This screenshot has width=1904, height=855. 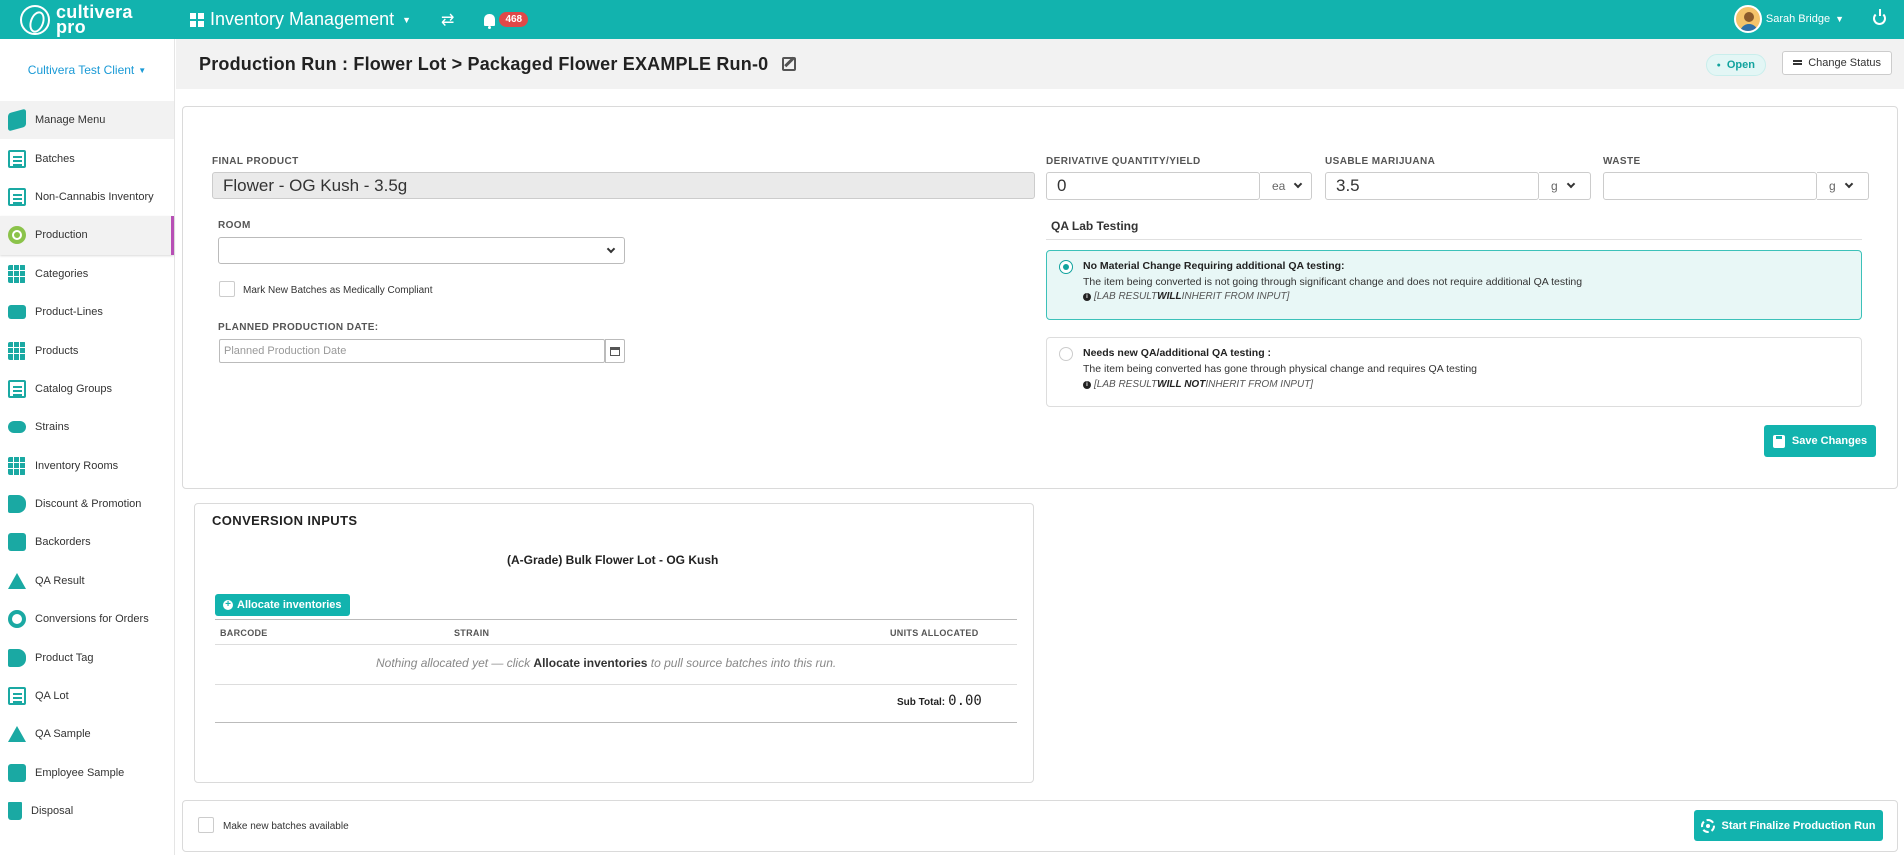 I want to click on sidebar-item-label: QA Lot, so click(x=52, y=696).